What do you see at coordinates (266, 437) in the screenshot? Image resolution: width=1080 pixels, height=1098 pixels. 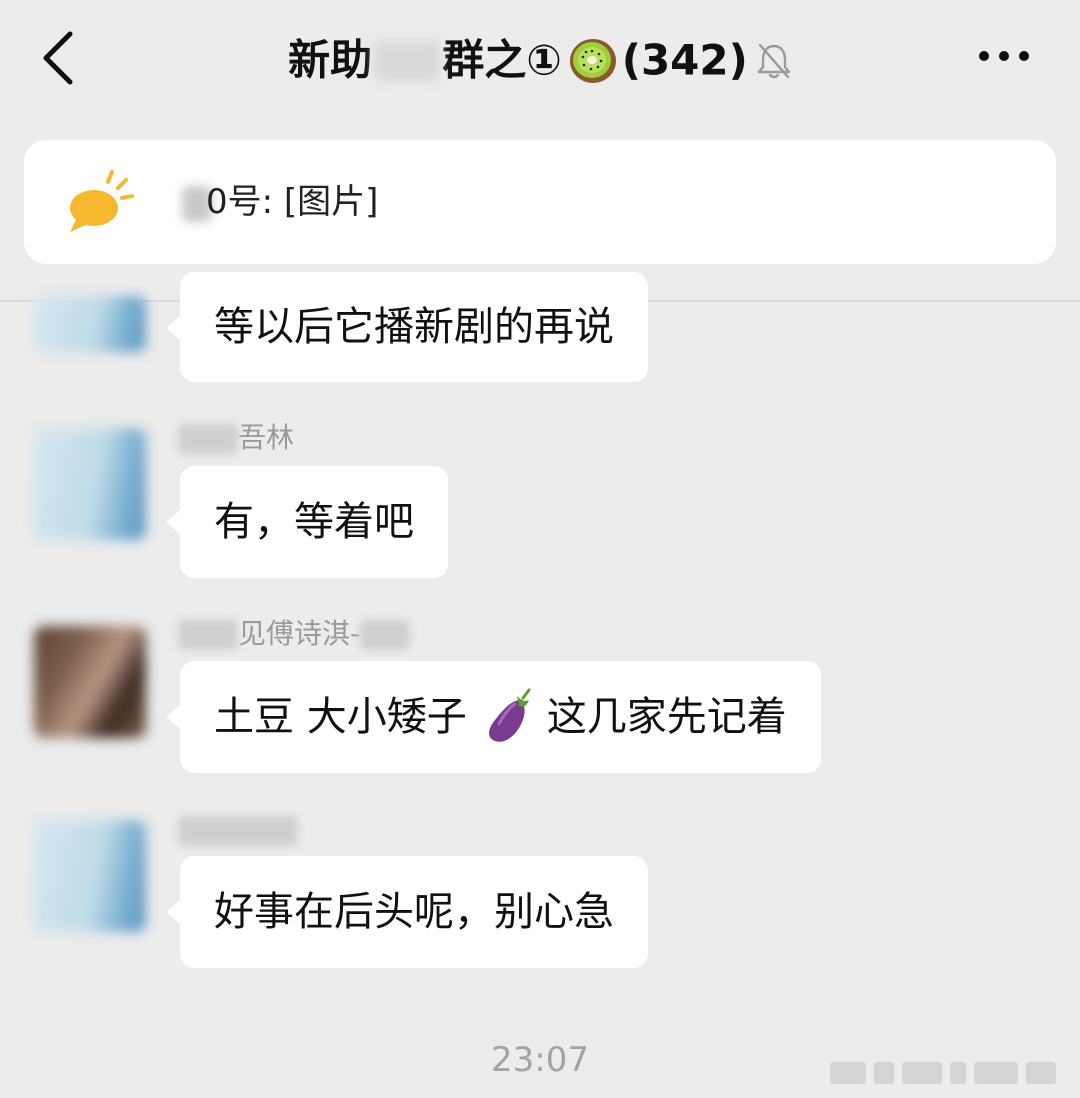 I see `sender-name-text: 吾林` at bounding box center [266, 437].